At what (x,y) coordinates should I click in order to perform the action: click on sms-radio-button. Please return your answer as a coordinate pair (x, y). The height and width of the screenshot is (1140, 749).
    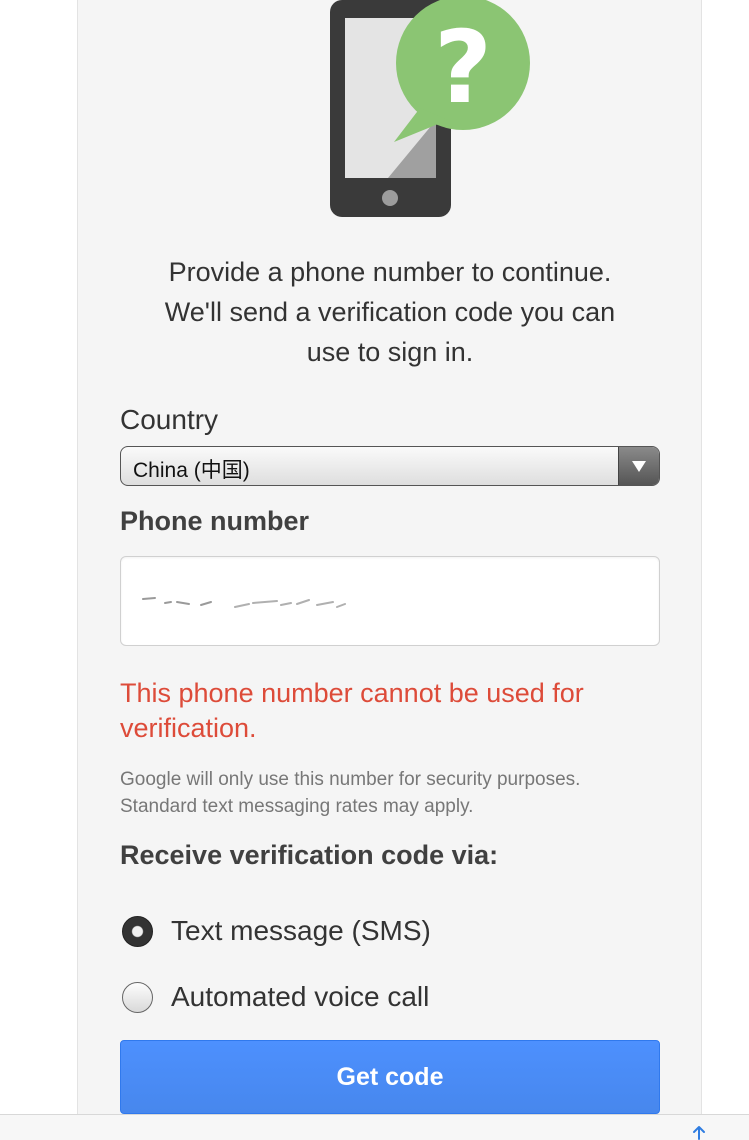
    Looking at the image, I should click on (137, 931).